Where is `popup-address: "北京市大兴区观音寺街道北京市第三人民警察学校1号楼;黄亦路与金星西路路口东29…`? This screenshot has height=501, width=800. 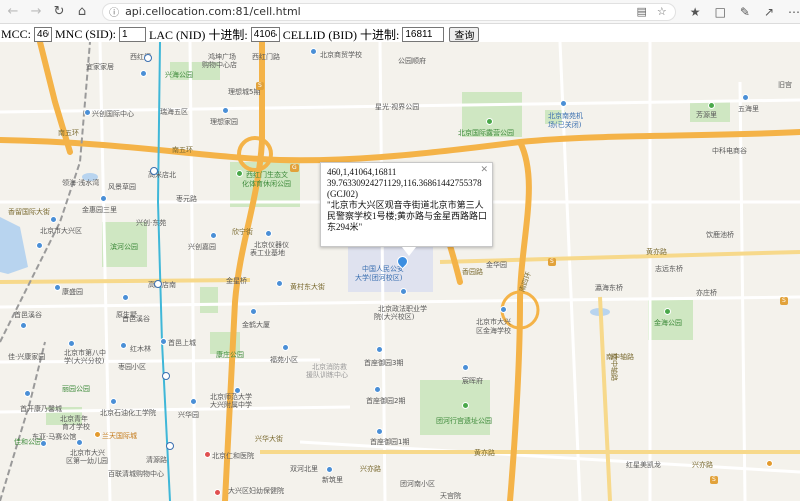 popup-address: "北京市大兴区观音寺街道北京市第三人民警察学校1号楼;黄亦路与金星西路路口东29… is located at coordinates (407, 216).